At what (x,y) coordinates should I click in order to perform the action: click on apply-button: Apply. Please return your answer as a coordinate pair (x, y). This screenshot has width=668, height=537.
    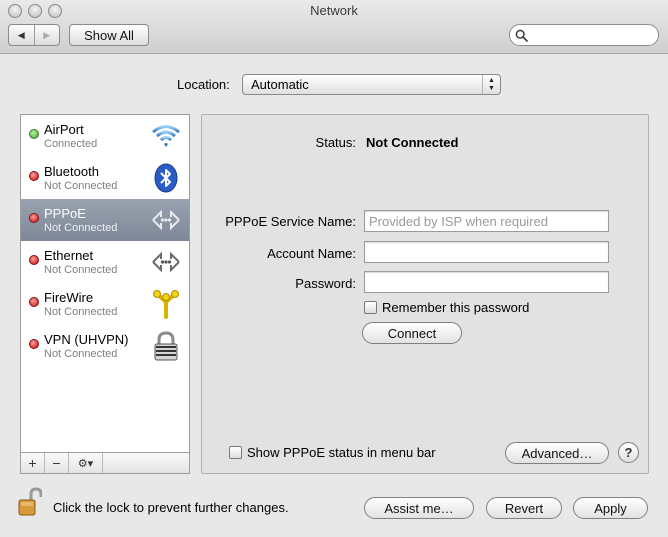
    Looking at the image, I should click on (610, 508).